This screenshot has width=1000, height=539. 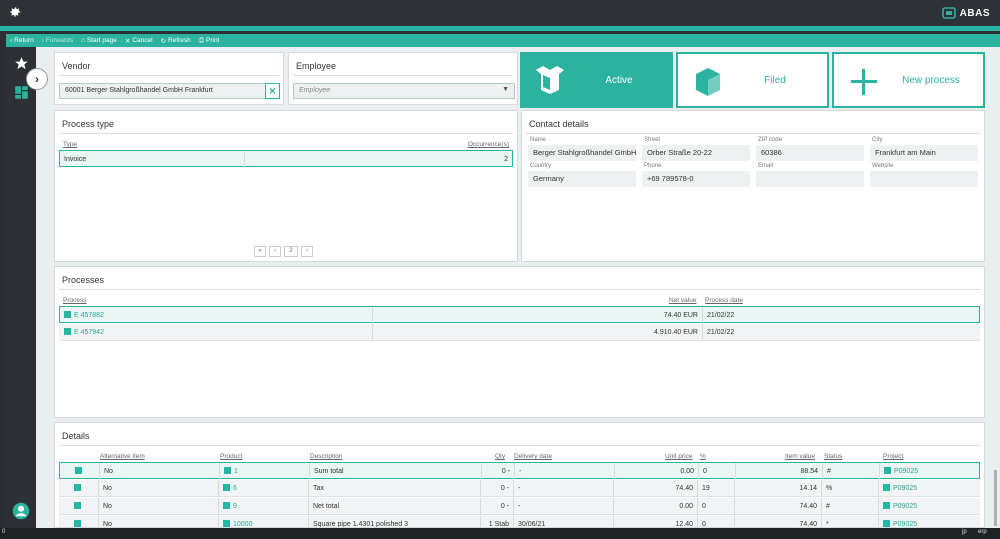 What do you see at coordinates (724, 300) in the screenshot?
I see `col-process-date: Process date` at bounding box center [724, 300].